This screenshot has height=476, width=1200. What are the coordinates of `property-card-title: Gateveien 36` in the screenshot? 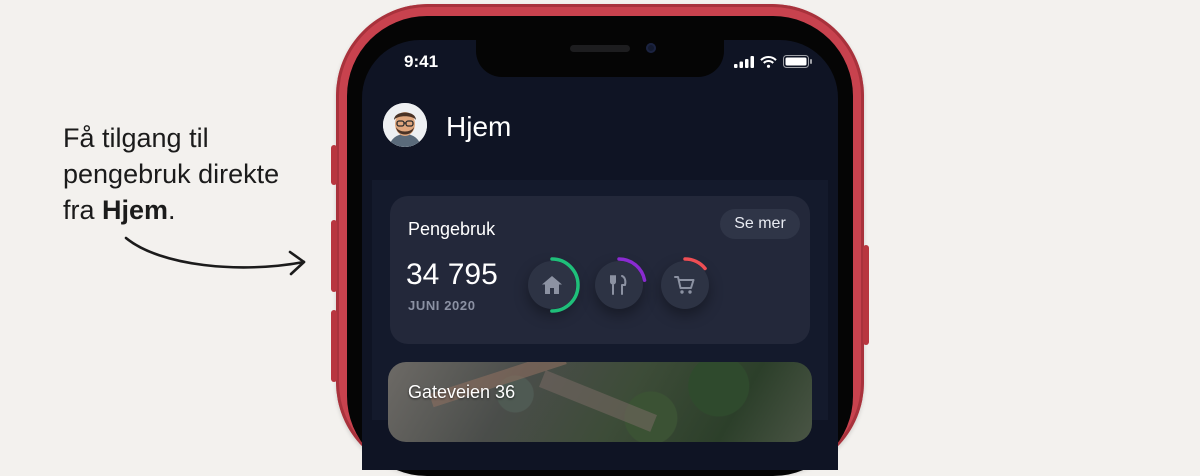 It's located at (462, 392).